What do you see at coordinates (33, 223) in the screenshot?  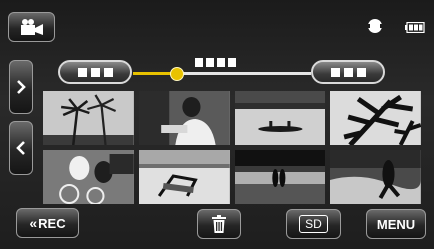 I see `double-chevron-left-icon: «` at bounding box center [33, 223].